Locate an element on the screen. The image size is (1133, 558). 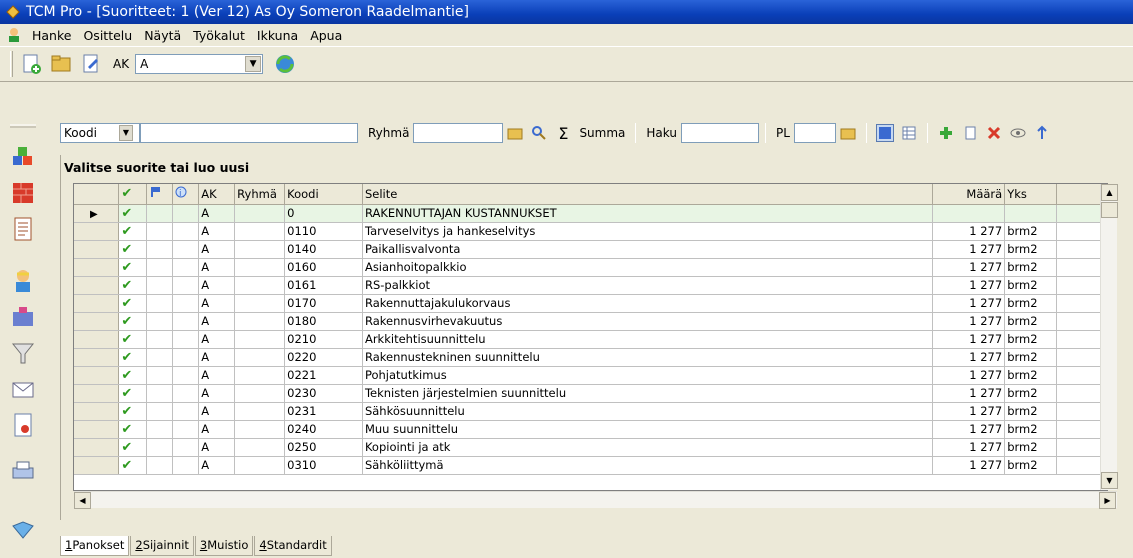
sum-label: Summa is located at coordinates (602, 133).